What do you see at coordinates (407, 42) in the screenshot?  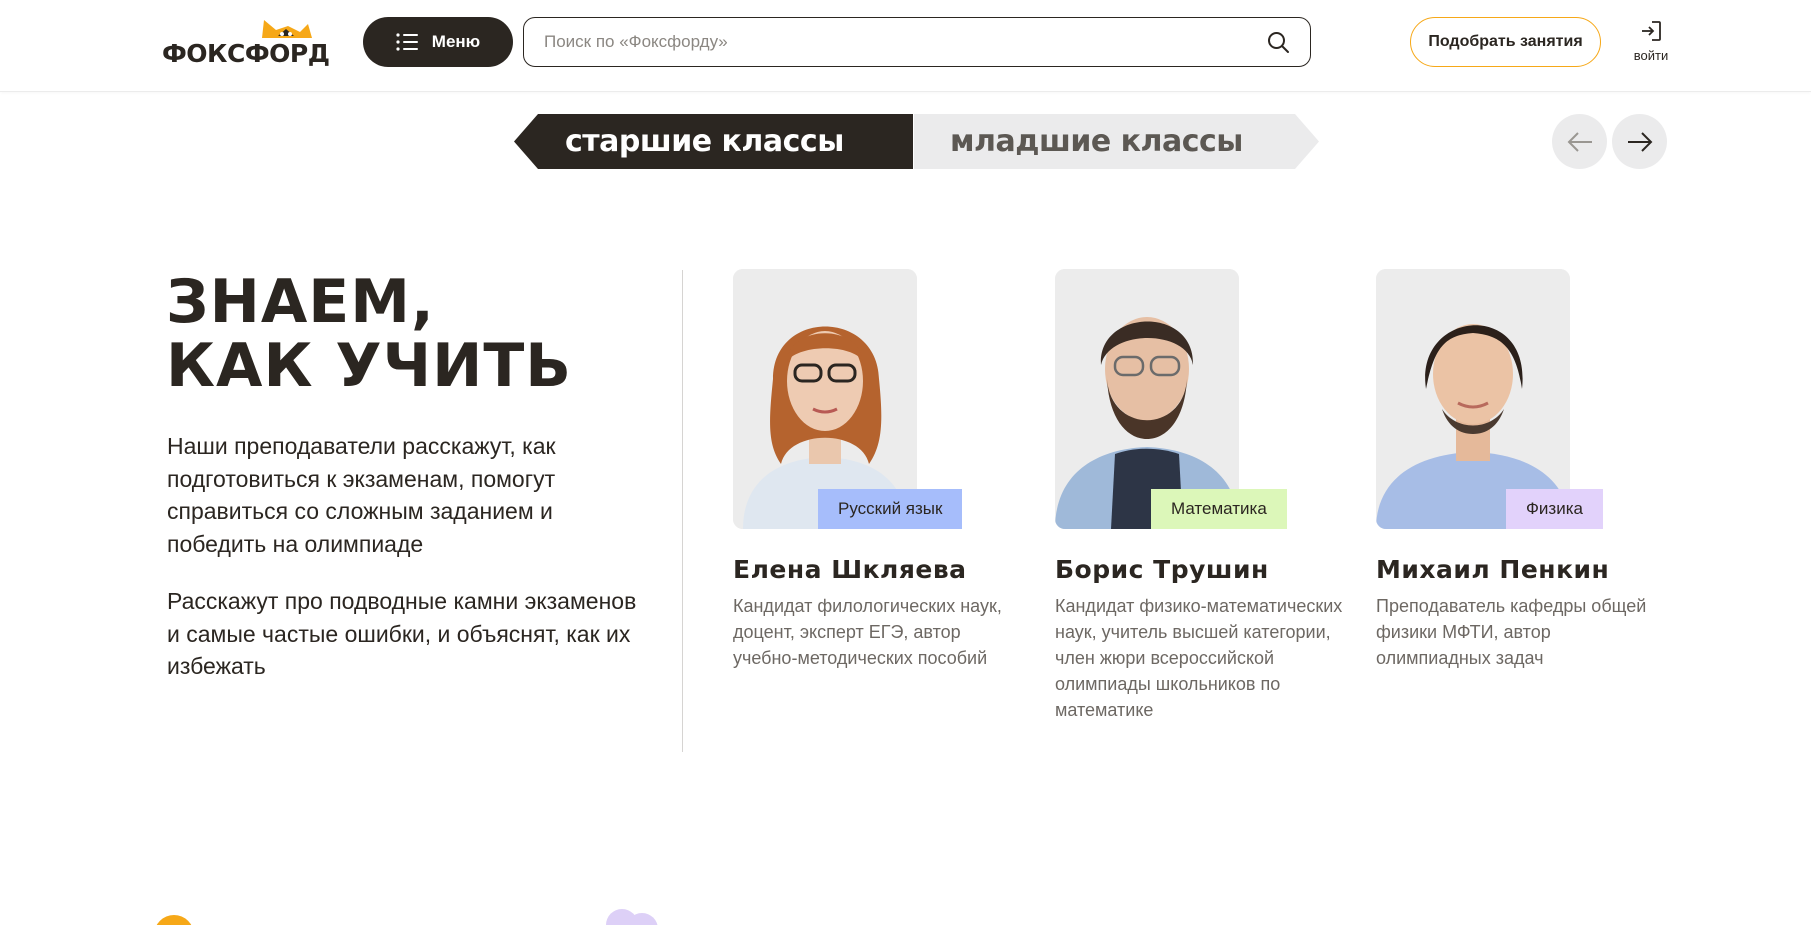 I see `list-icon` at bounding box center [407, 42].